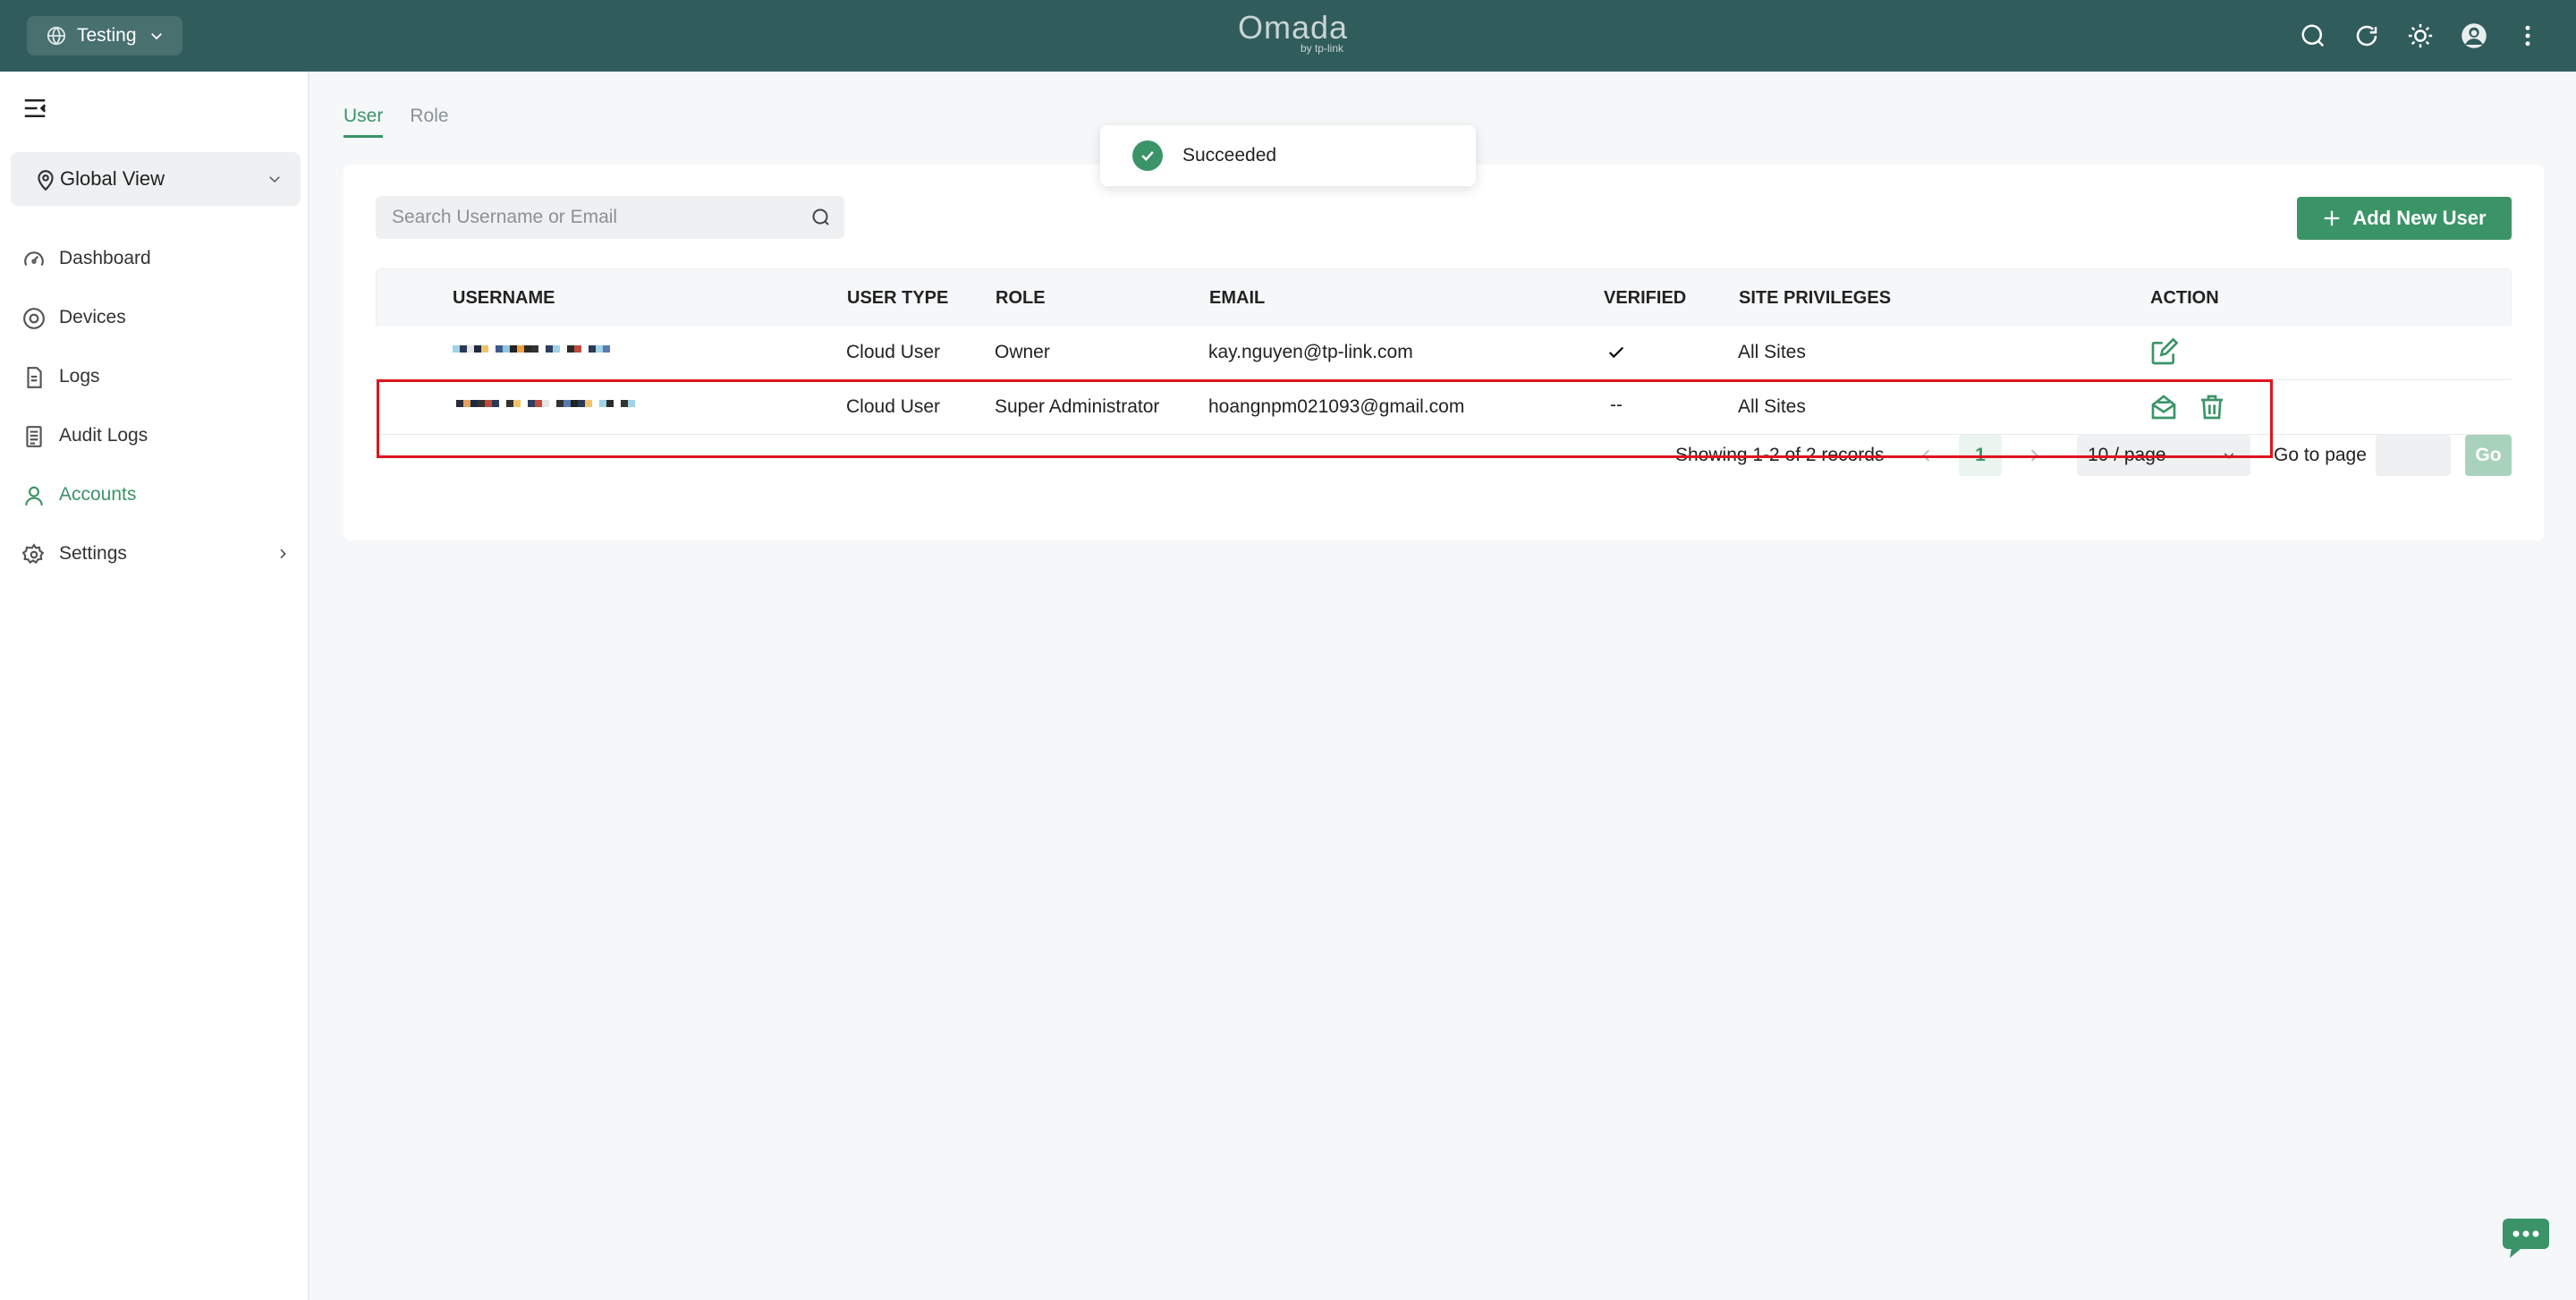  What do you see at coordinates (1336, 406) in the screenshot?
I see `cell-email: hoangnpm021093@gmail.com` at bounding box center [1336, 406].